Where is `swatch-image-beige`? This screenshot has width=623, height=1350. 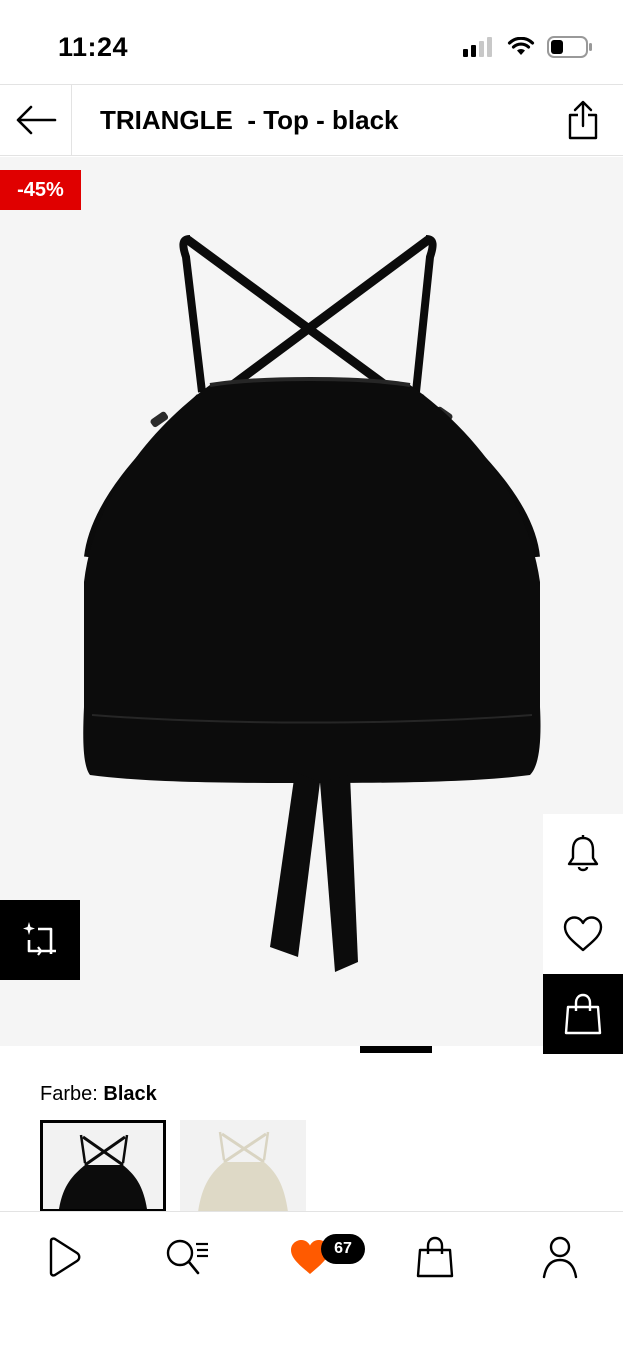
swatch-image-beige is located at coordinates (243, 1166).